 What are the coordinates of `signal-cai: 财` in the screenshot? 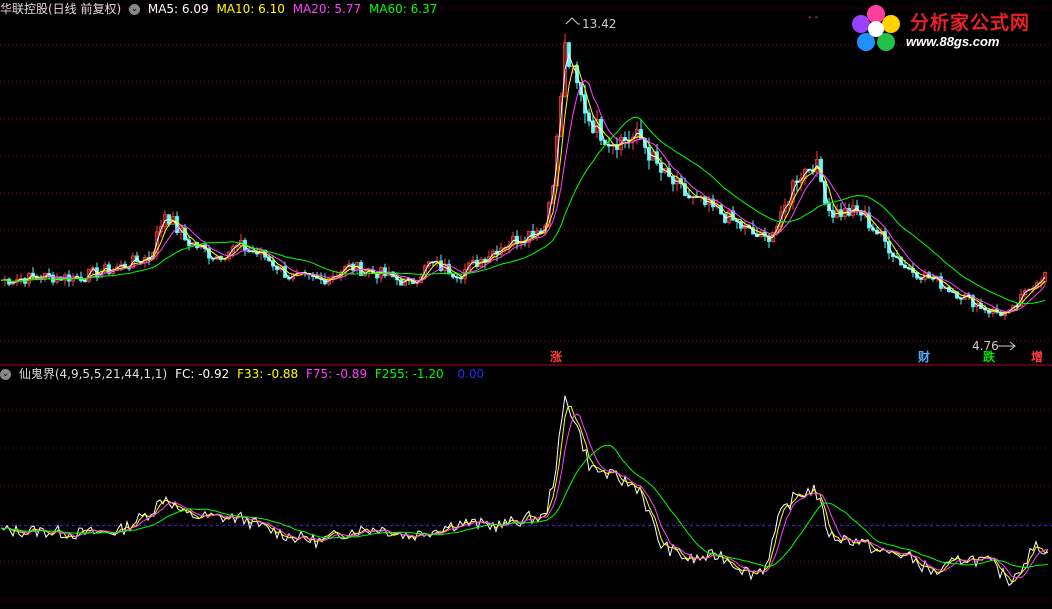 It's located at (924, 357).